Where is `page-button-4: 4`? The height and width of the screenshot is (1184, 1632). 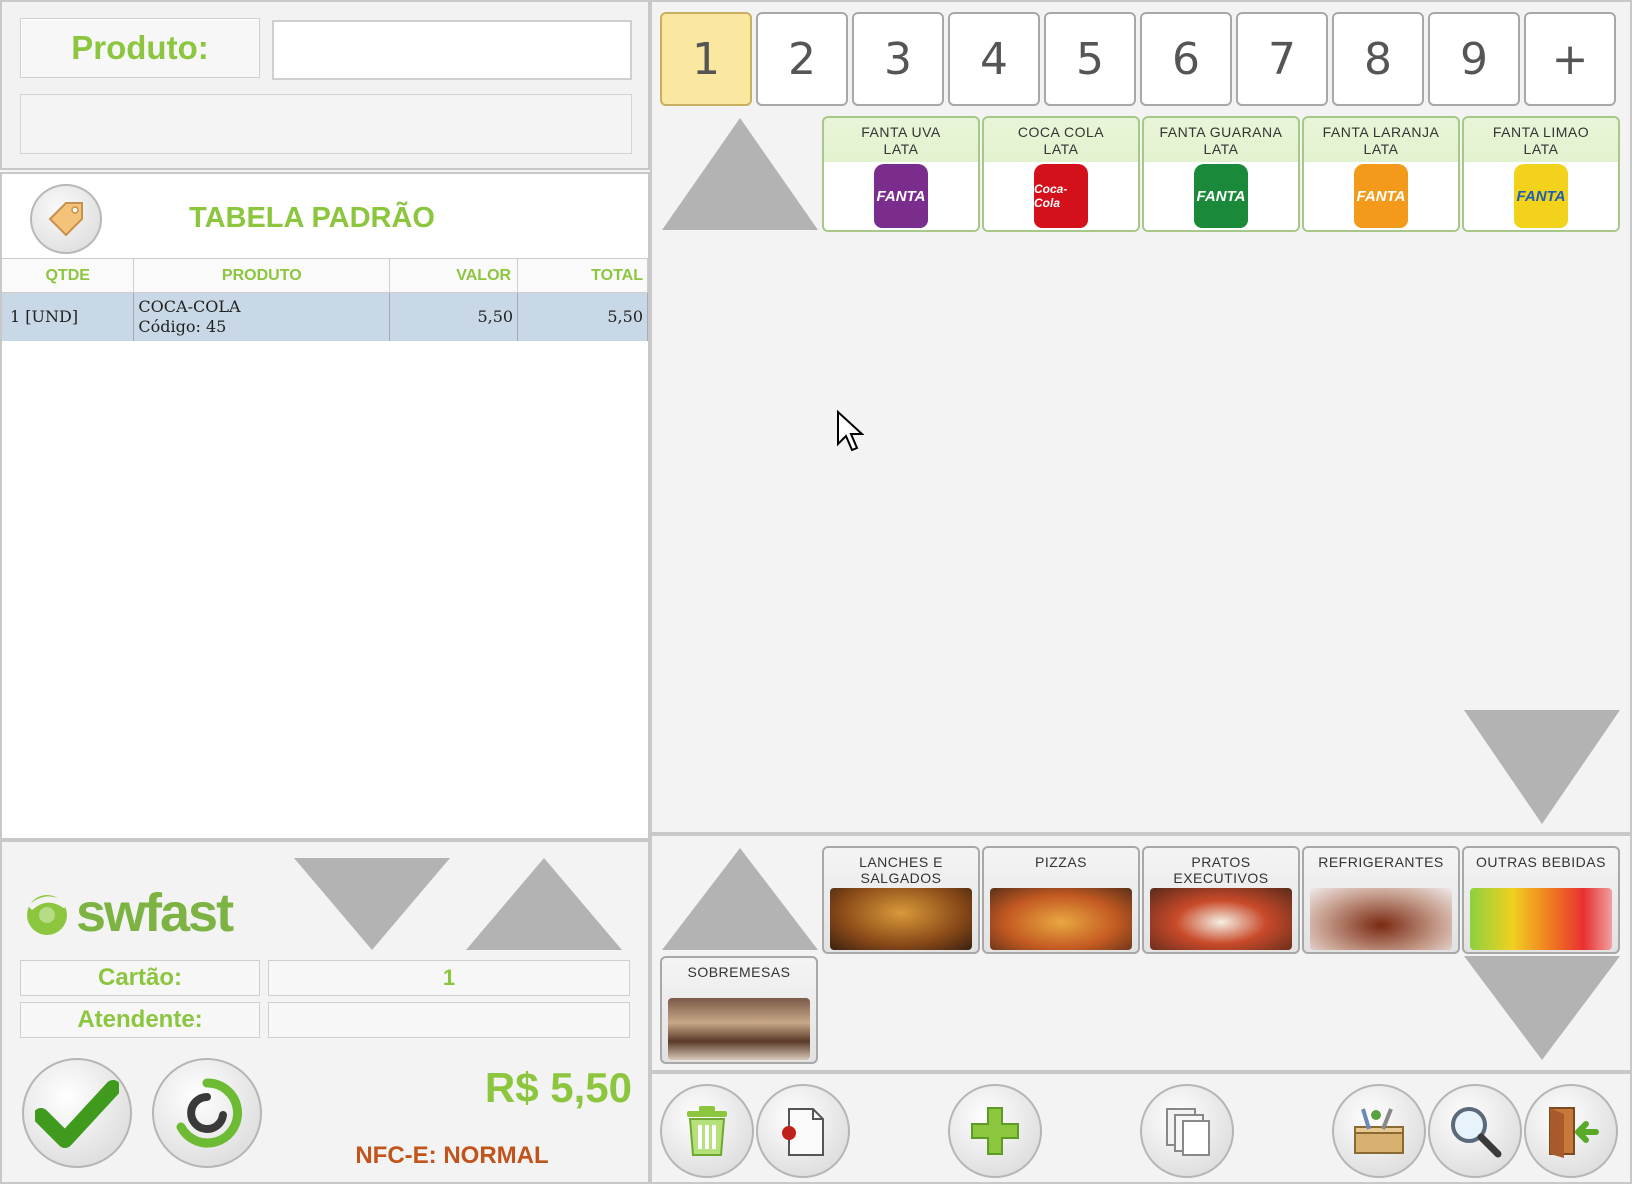
page-button-4: 4 is located at coordinates (994, 59).